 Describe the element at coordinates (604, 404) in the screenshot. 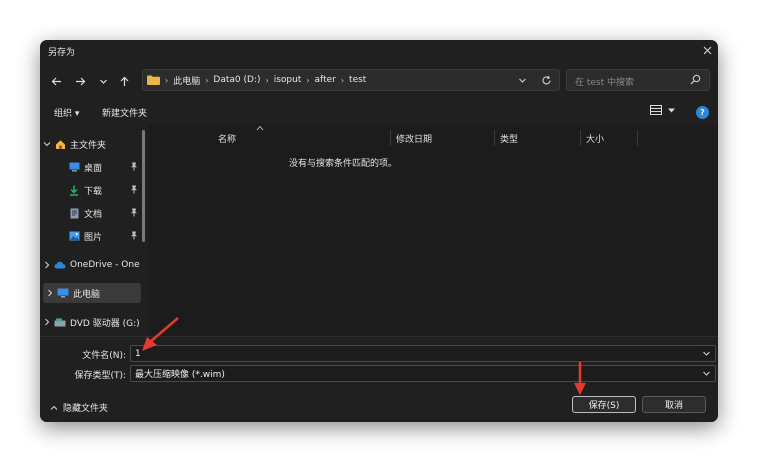

I see `save-button: 保存(S)` at that location.